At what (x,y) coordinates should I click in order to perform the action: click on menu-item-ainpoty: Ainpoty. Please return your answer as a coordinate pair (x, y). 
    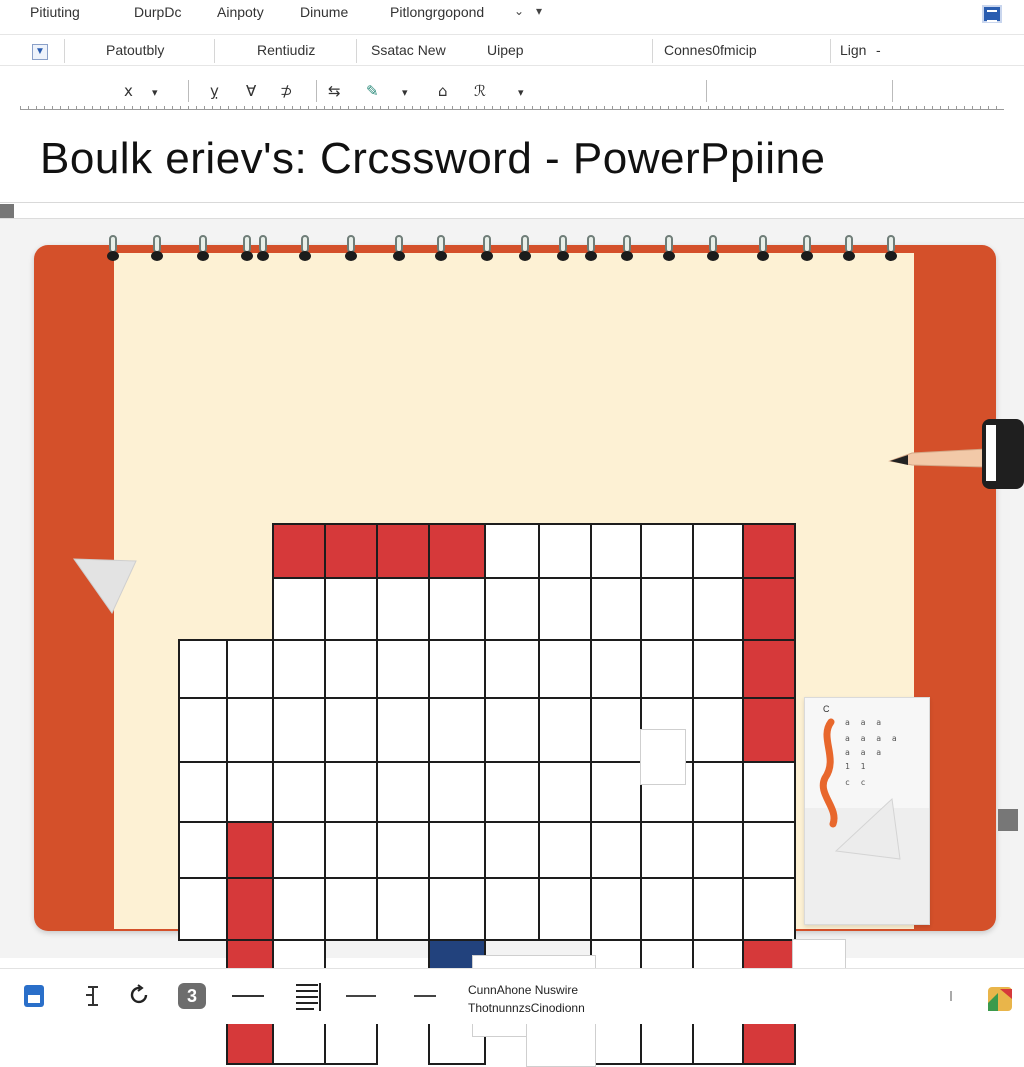
    Looking at the image, I should click on (240, 12).